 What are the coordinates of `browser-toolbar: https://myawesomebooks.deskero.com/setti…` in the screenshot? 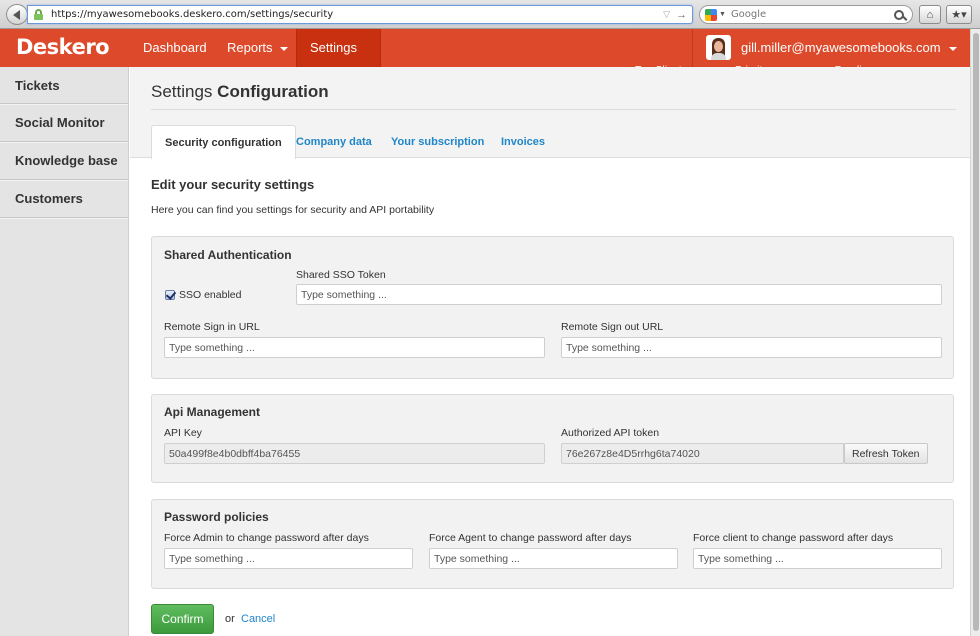 It's located at (490, 14).